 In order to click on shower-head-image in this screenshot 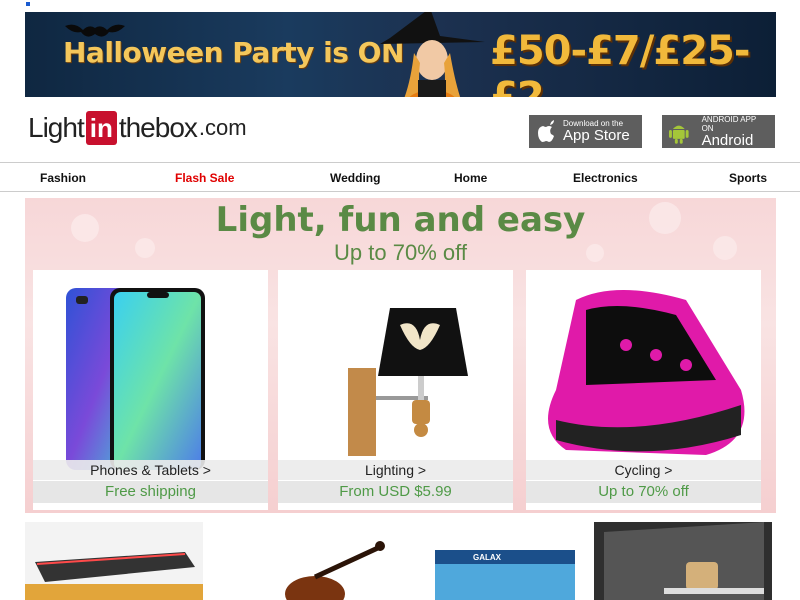, I will do `click(114, 576)`.